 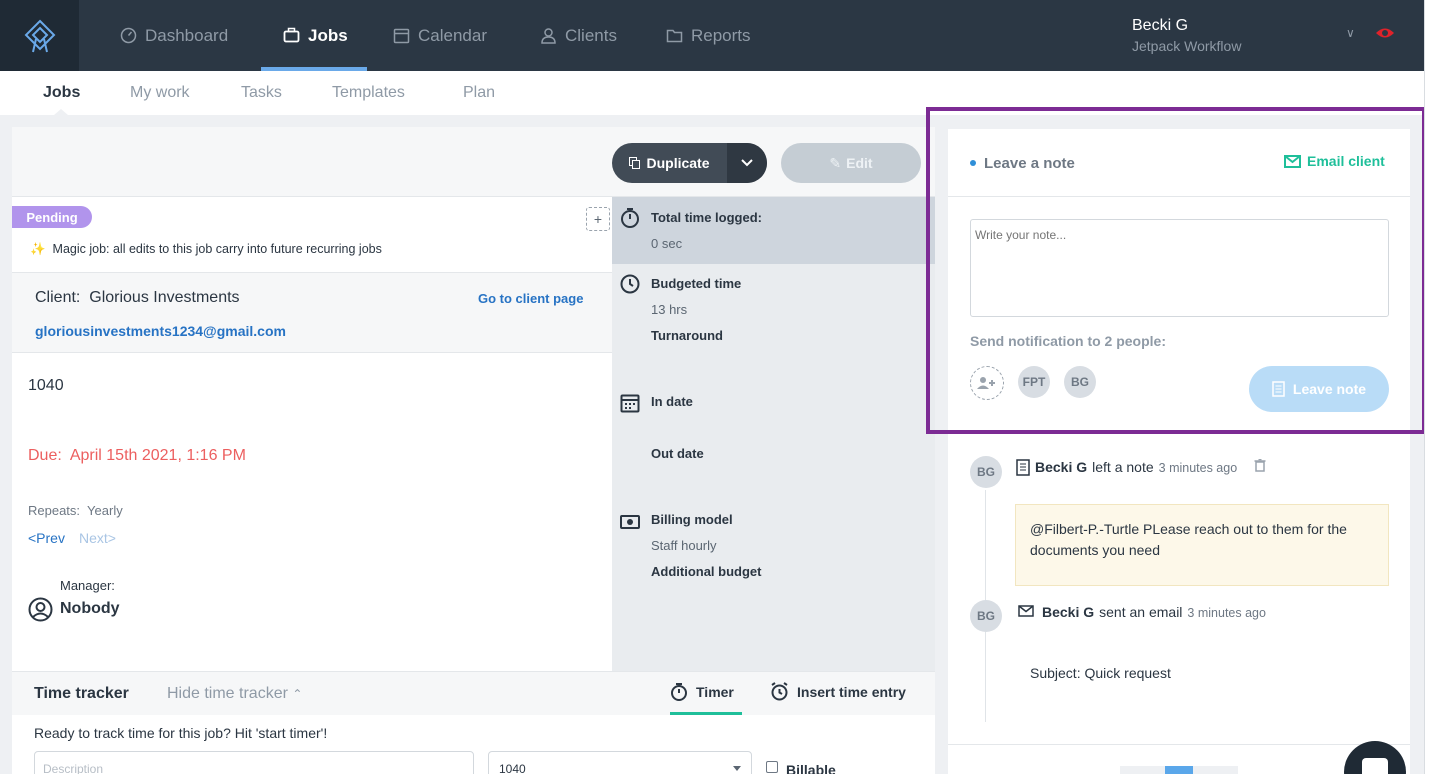 I want to click on in-date-label: In date, so click(x=672, y=401).